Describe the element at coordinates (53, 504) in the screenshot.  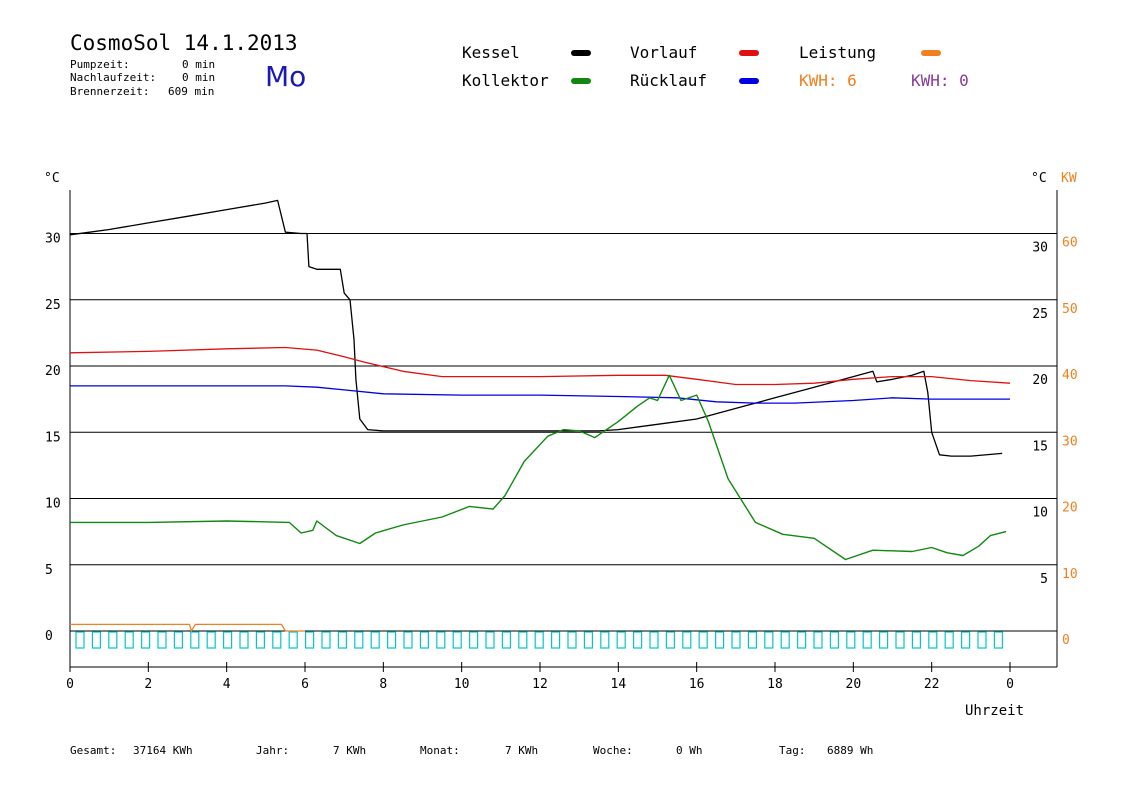
I see `y-tick-label-left: 10` at that location.